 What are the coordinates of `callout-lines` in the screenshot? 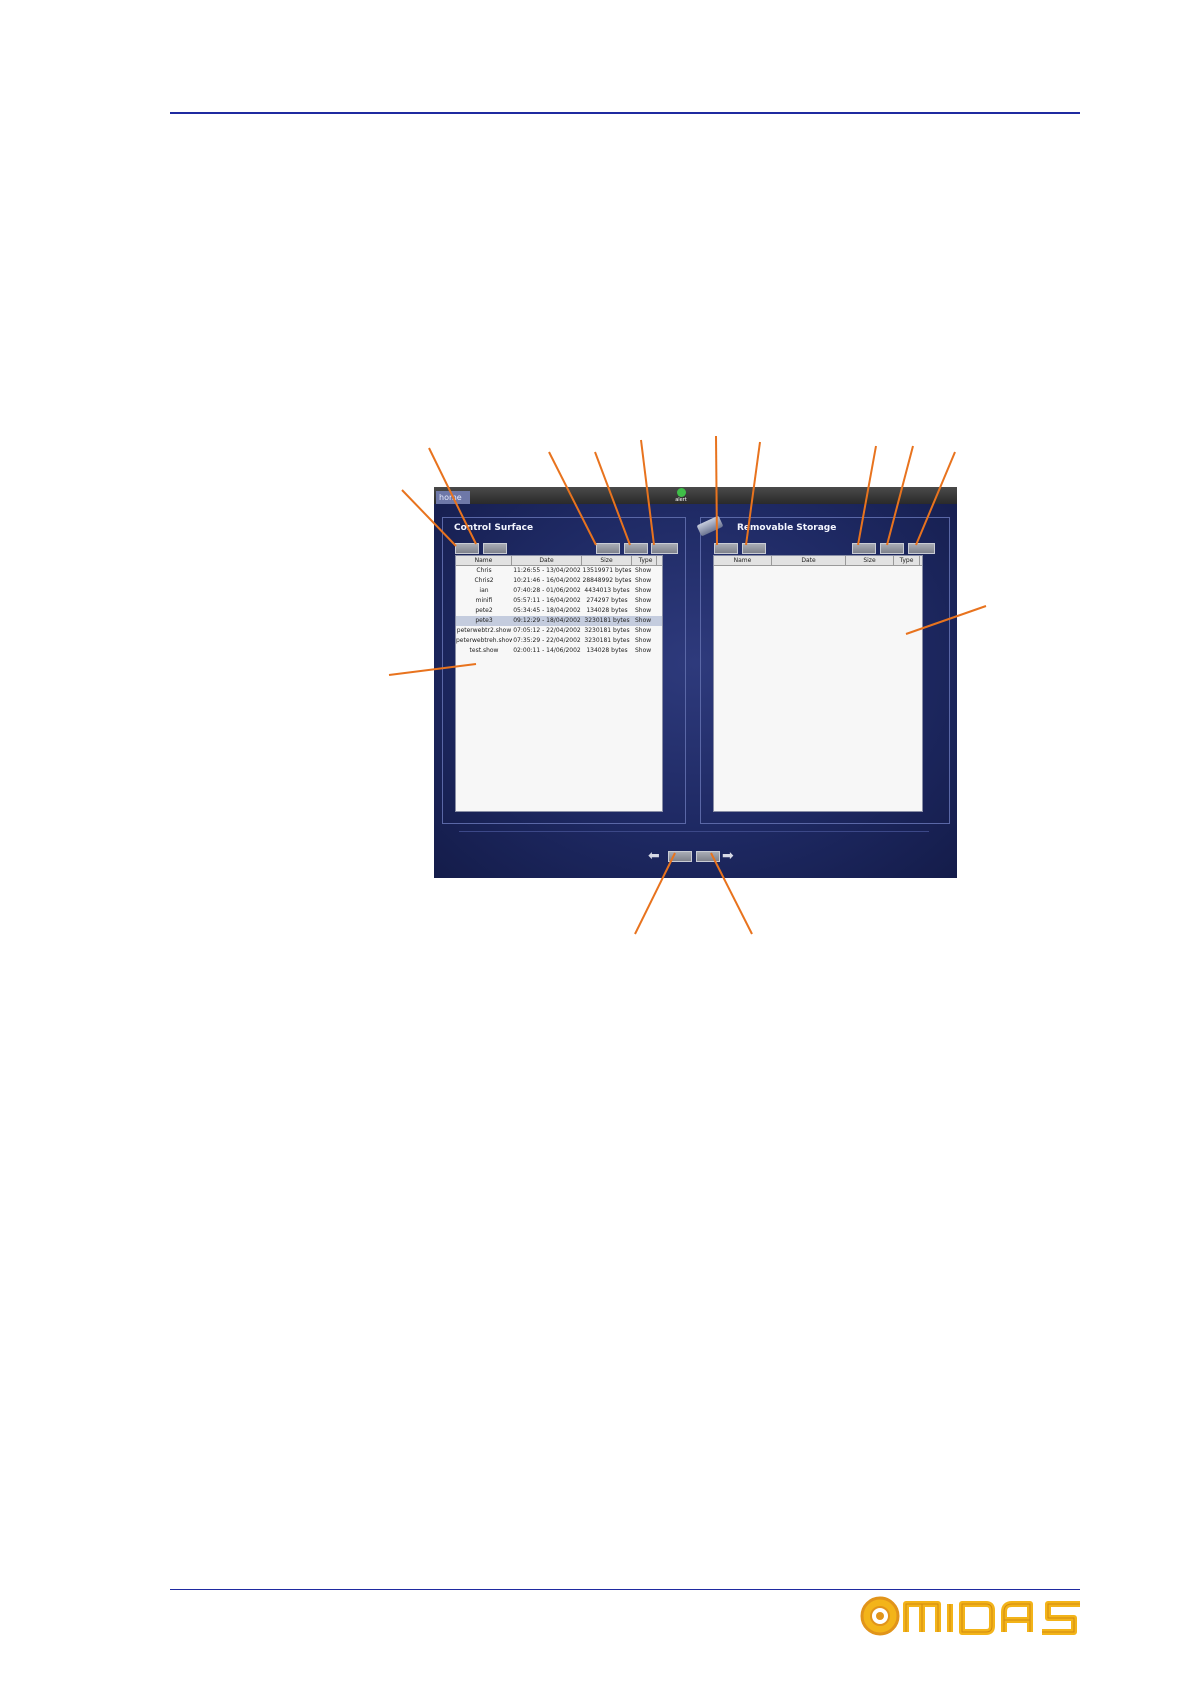 It's located at (687, 685).